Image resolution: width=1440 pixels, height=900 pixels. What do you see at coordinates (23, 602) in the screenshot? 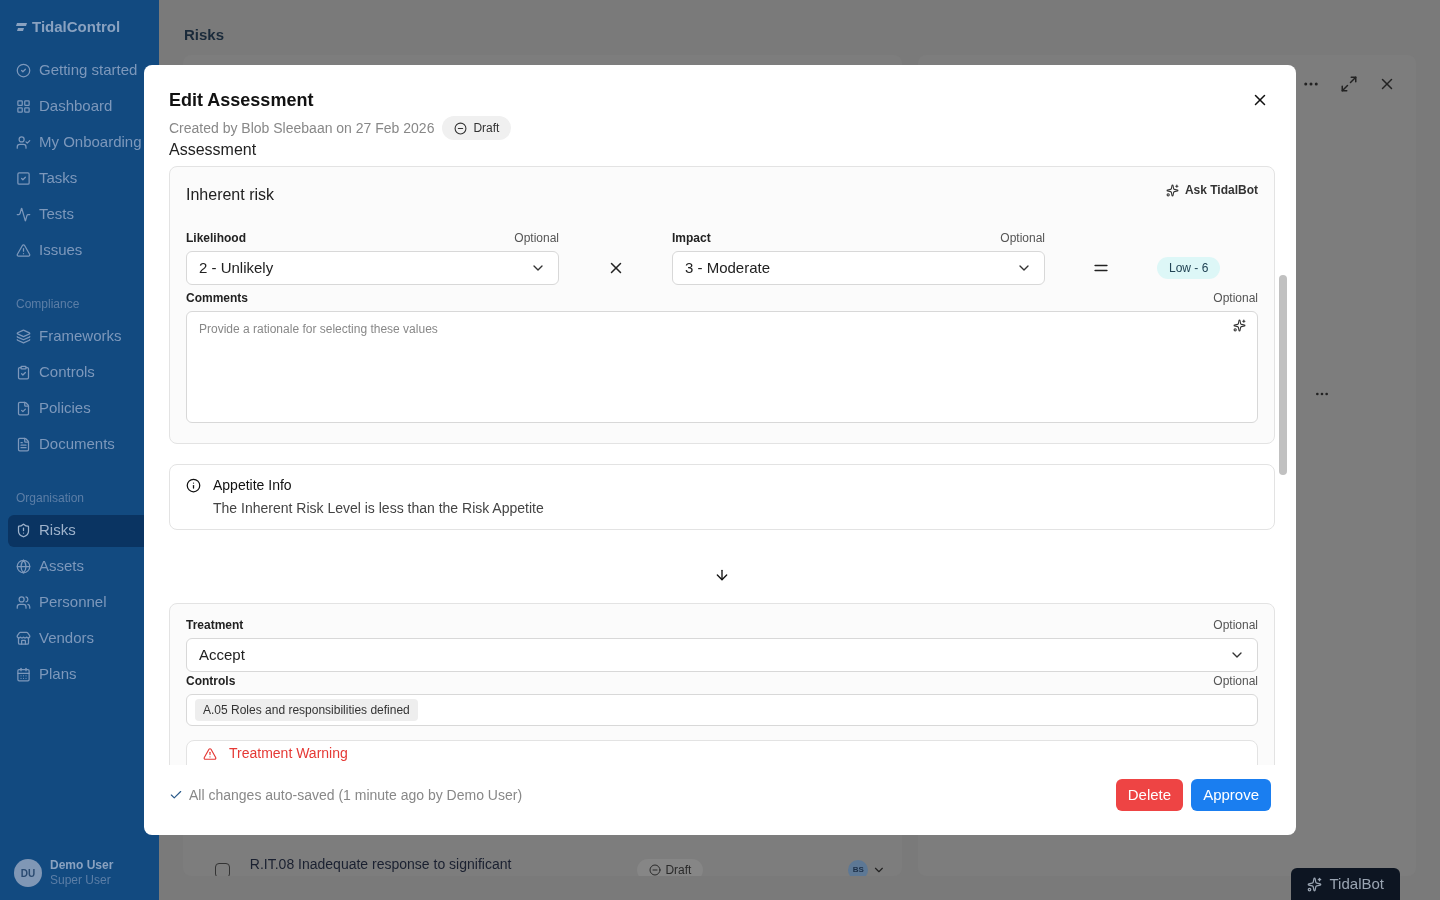
I see `users-icon` at bounding box center [23, 602].